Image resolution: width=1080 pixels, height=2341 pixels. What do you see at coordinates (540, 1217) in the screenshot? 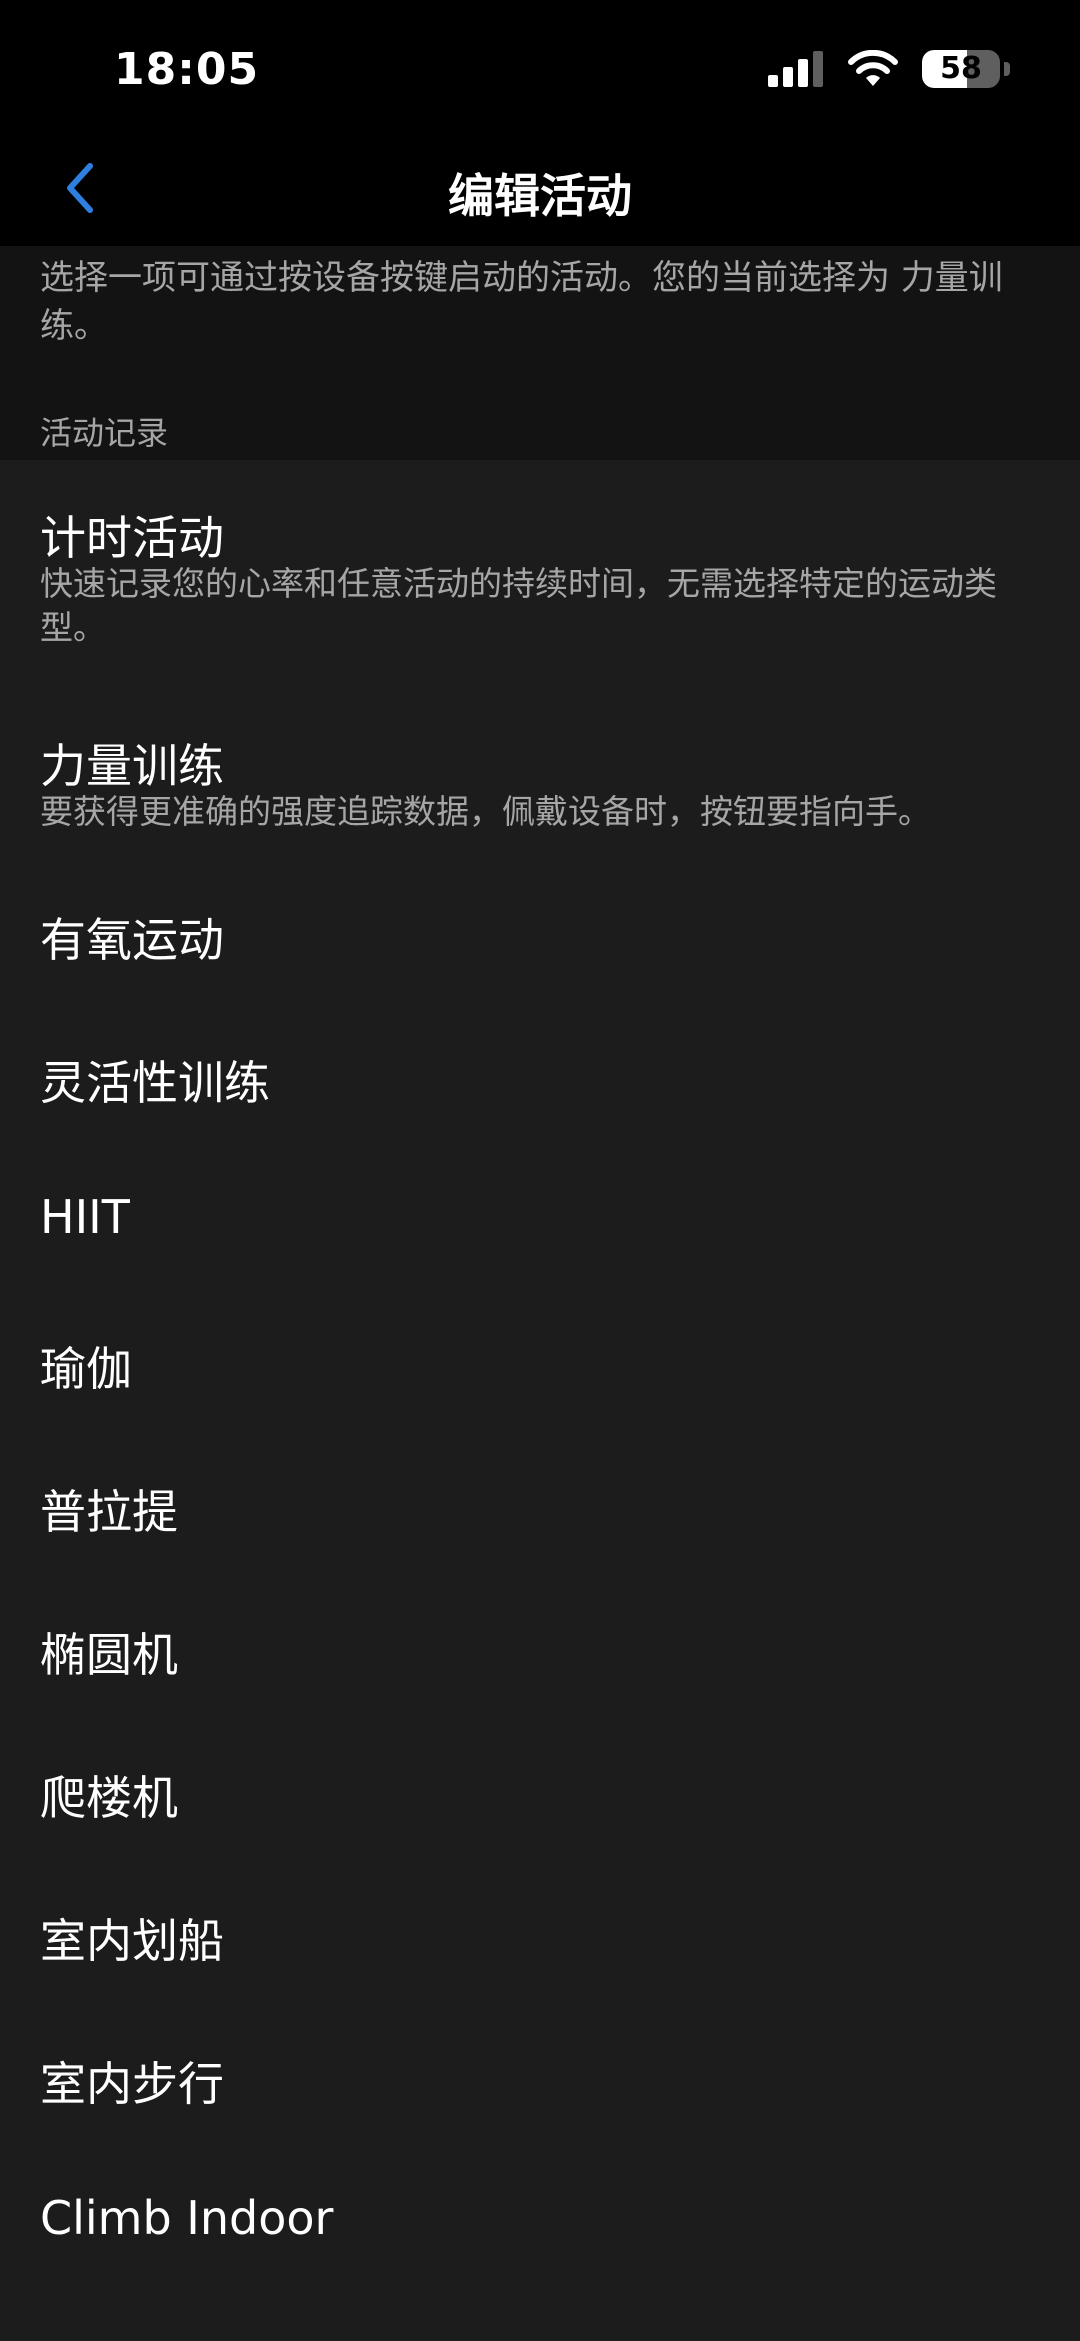
I see `list-item-hiit: HIIT` at bounding box center [540, 1217].